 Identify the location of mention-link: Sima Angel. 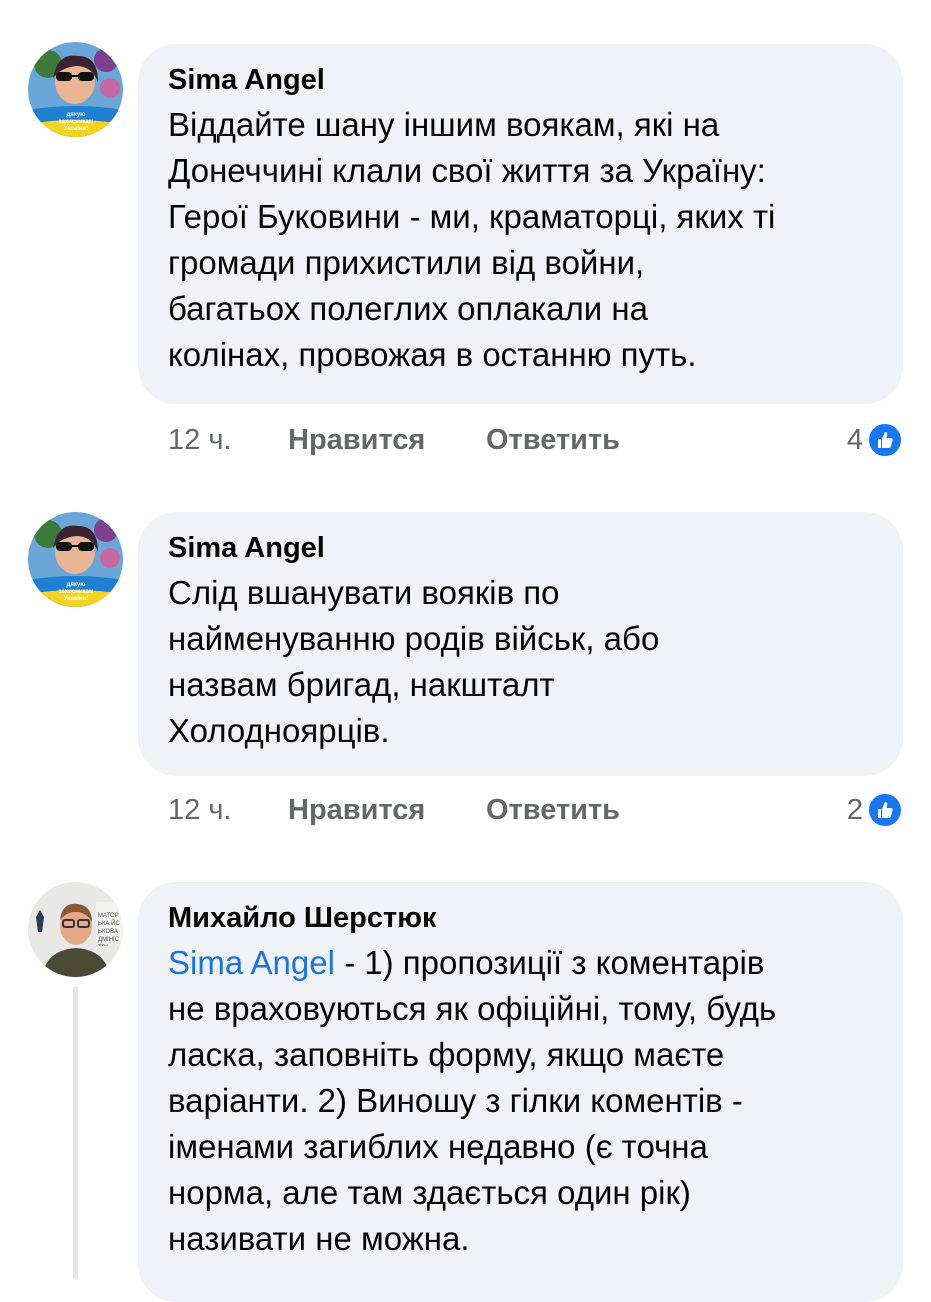
(251, 962).